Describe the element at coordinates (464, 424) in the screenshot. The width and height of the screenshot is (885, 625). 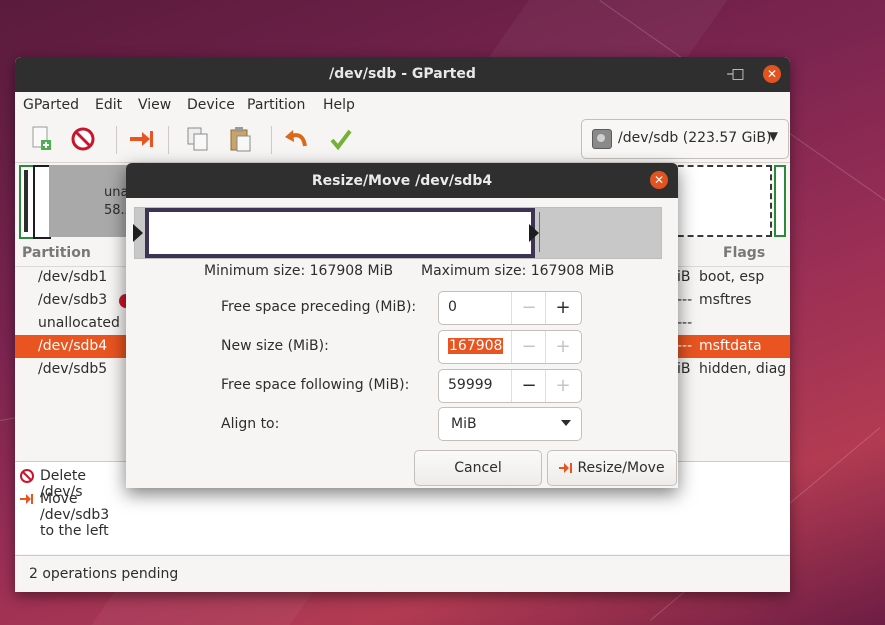
I see `align-to-value: MiB` at that location.